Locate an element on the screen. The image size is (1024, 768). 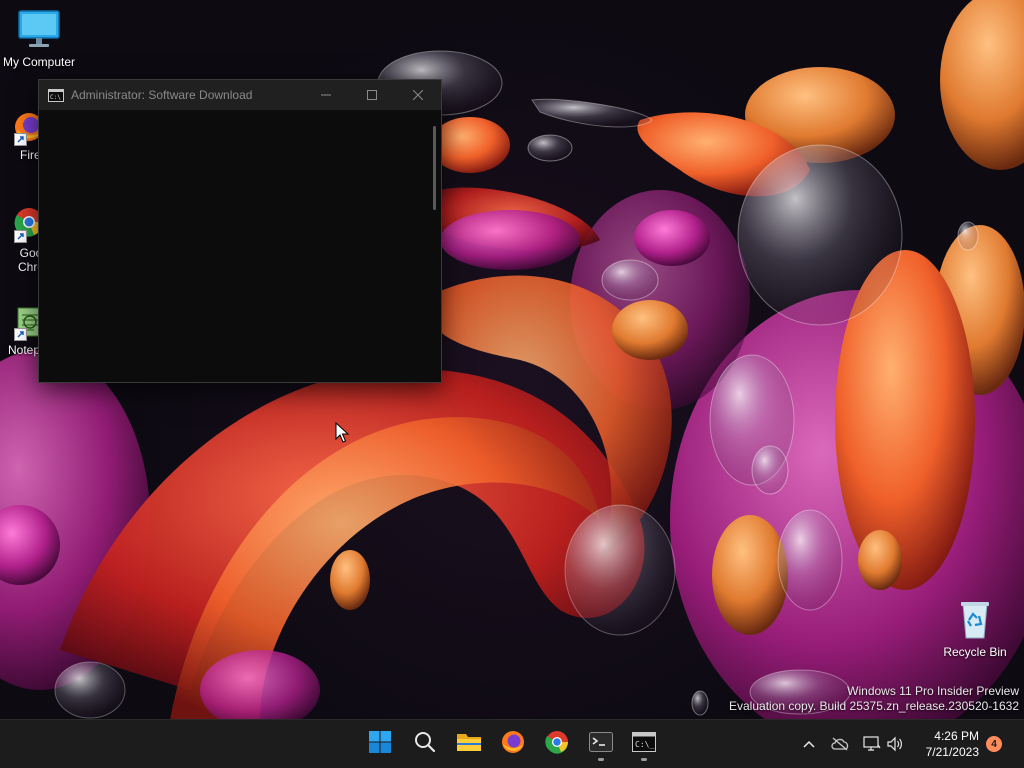
taskbar-file-explorer is located at coordinates (469, 744).